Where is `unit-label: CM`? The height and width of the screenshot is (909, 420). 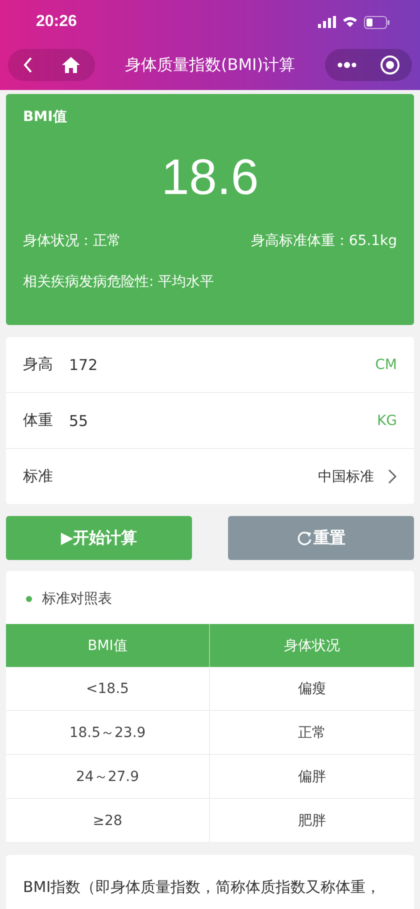 unit-label: CM is located at coordinates (386, 364).